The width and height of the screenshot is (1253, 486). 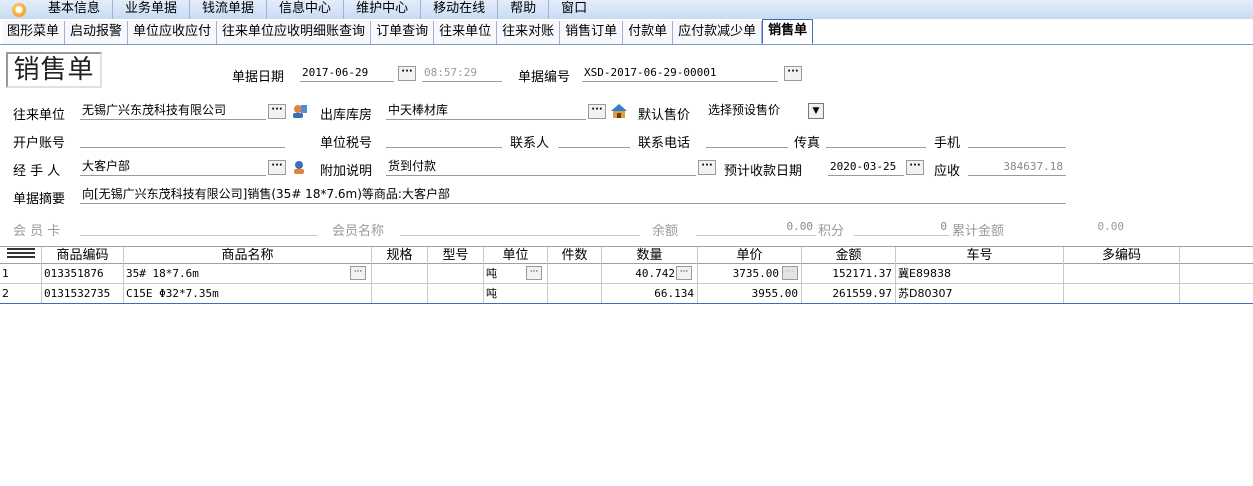 I want to click on cell-code: 013351876, so click(x=83, y=273).